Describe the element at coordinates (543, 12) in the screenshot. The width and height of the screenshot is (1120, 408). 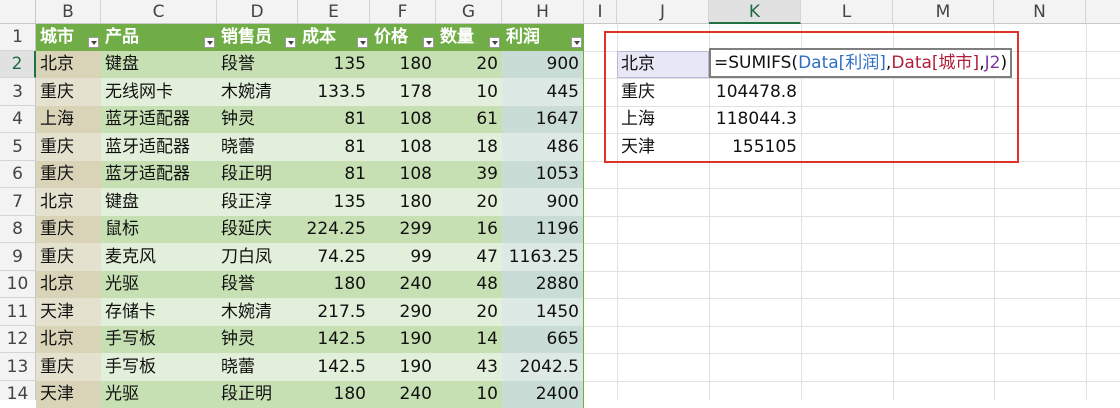
I see `column-header-h: H` at that location.